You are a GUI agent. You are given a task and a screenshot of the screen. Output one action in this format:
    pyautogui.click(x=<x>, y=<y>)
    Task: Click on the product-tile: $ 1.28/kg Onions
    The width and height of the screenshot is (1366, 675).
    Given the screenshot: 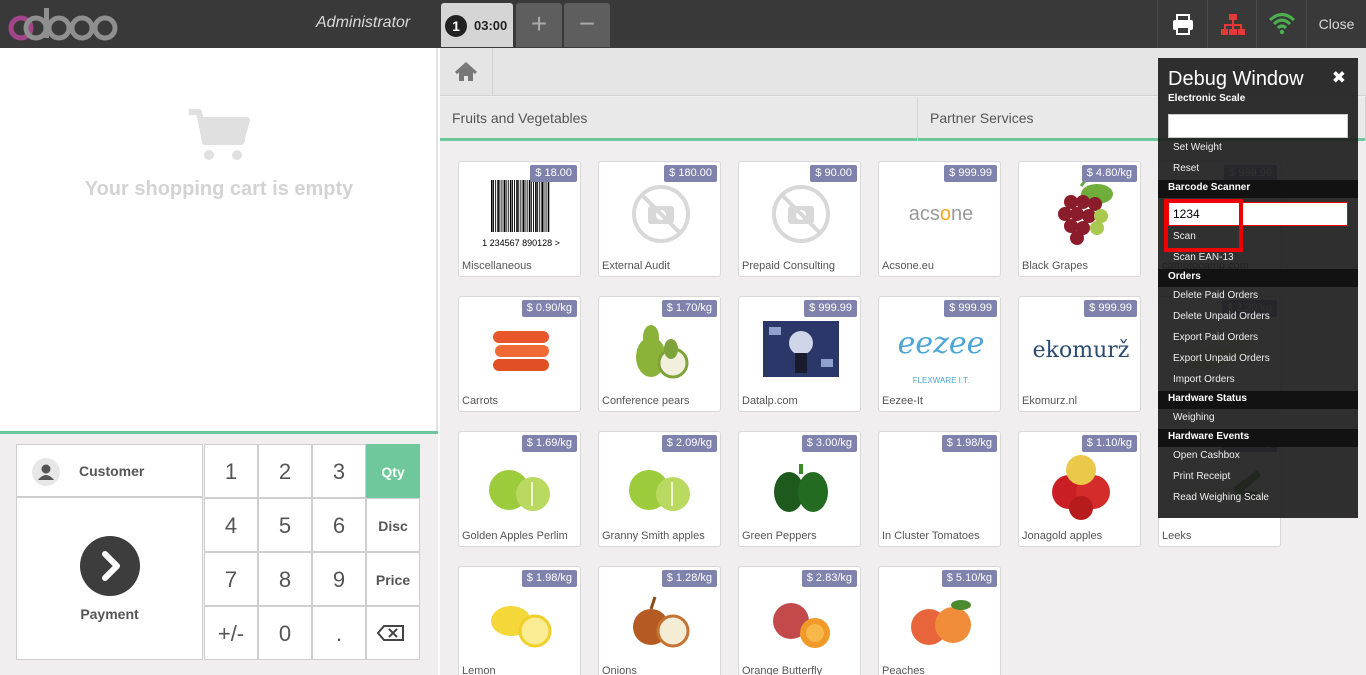 What is the action you would take?
    pyautogui.click(x=659, y=620)
    